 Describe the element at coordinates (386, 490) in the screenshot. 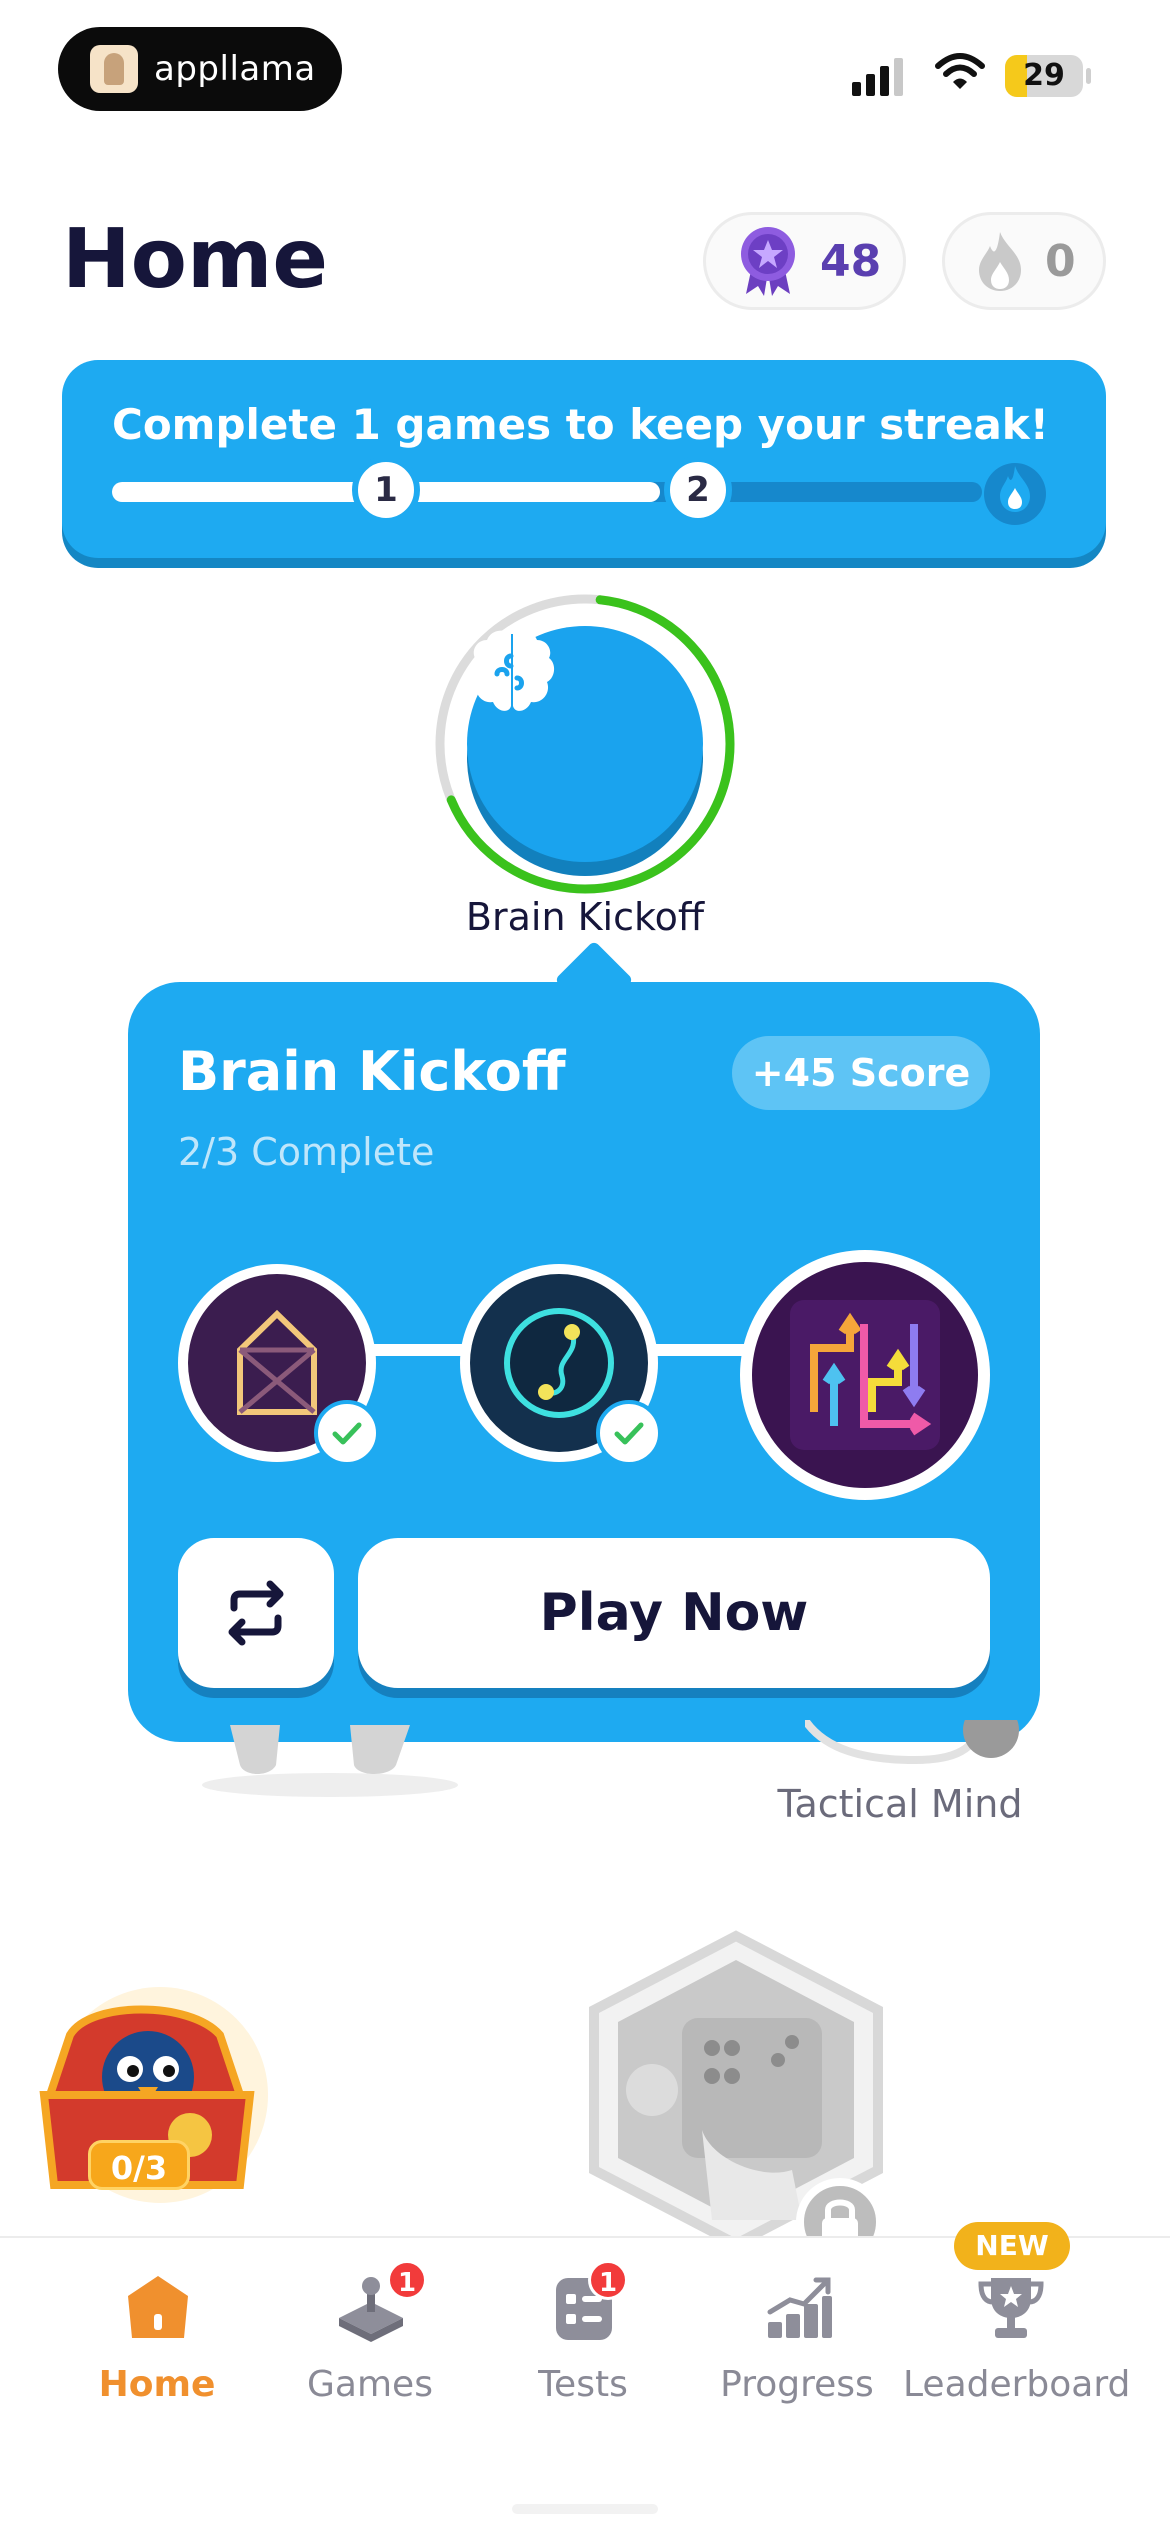

I see `streak-milestone-1: 1` at that location.